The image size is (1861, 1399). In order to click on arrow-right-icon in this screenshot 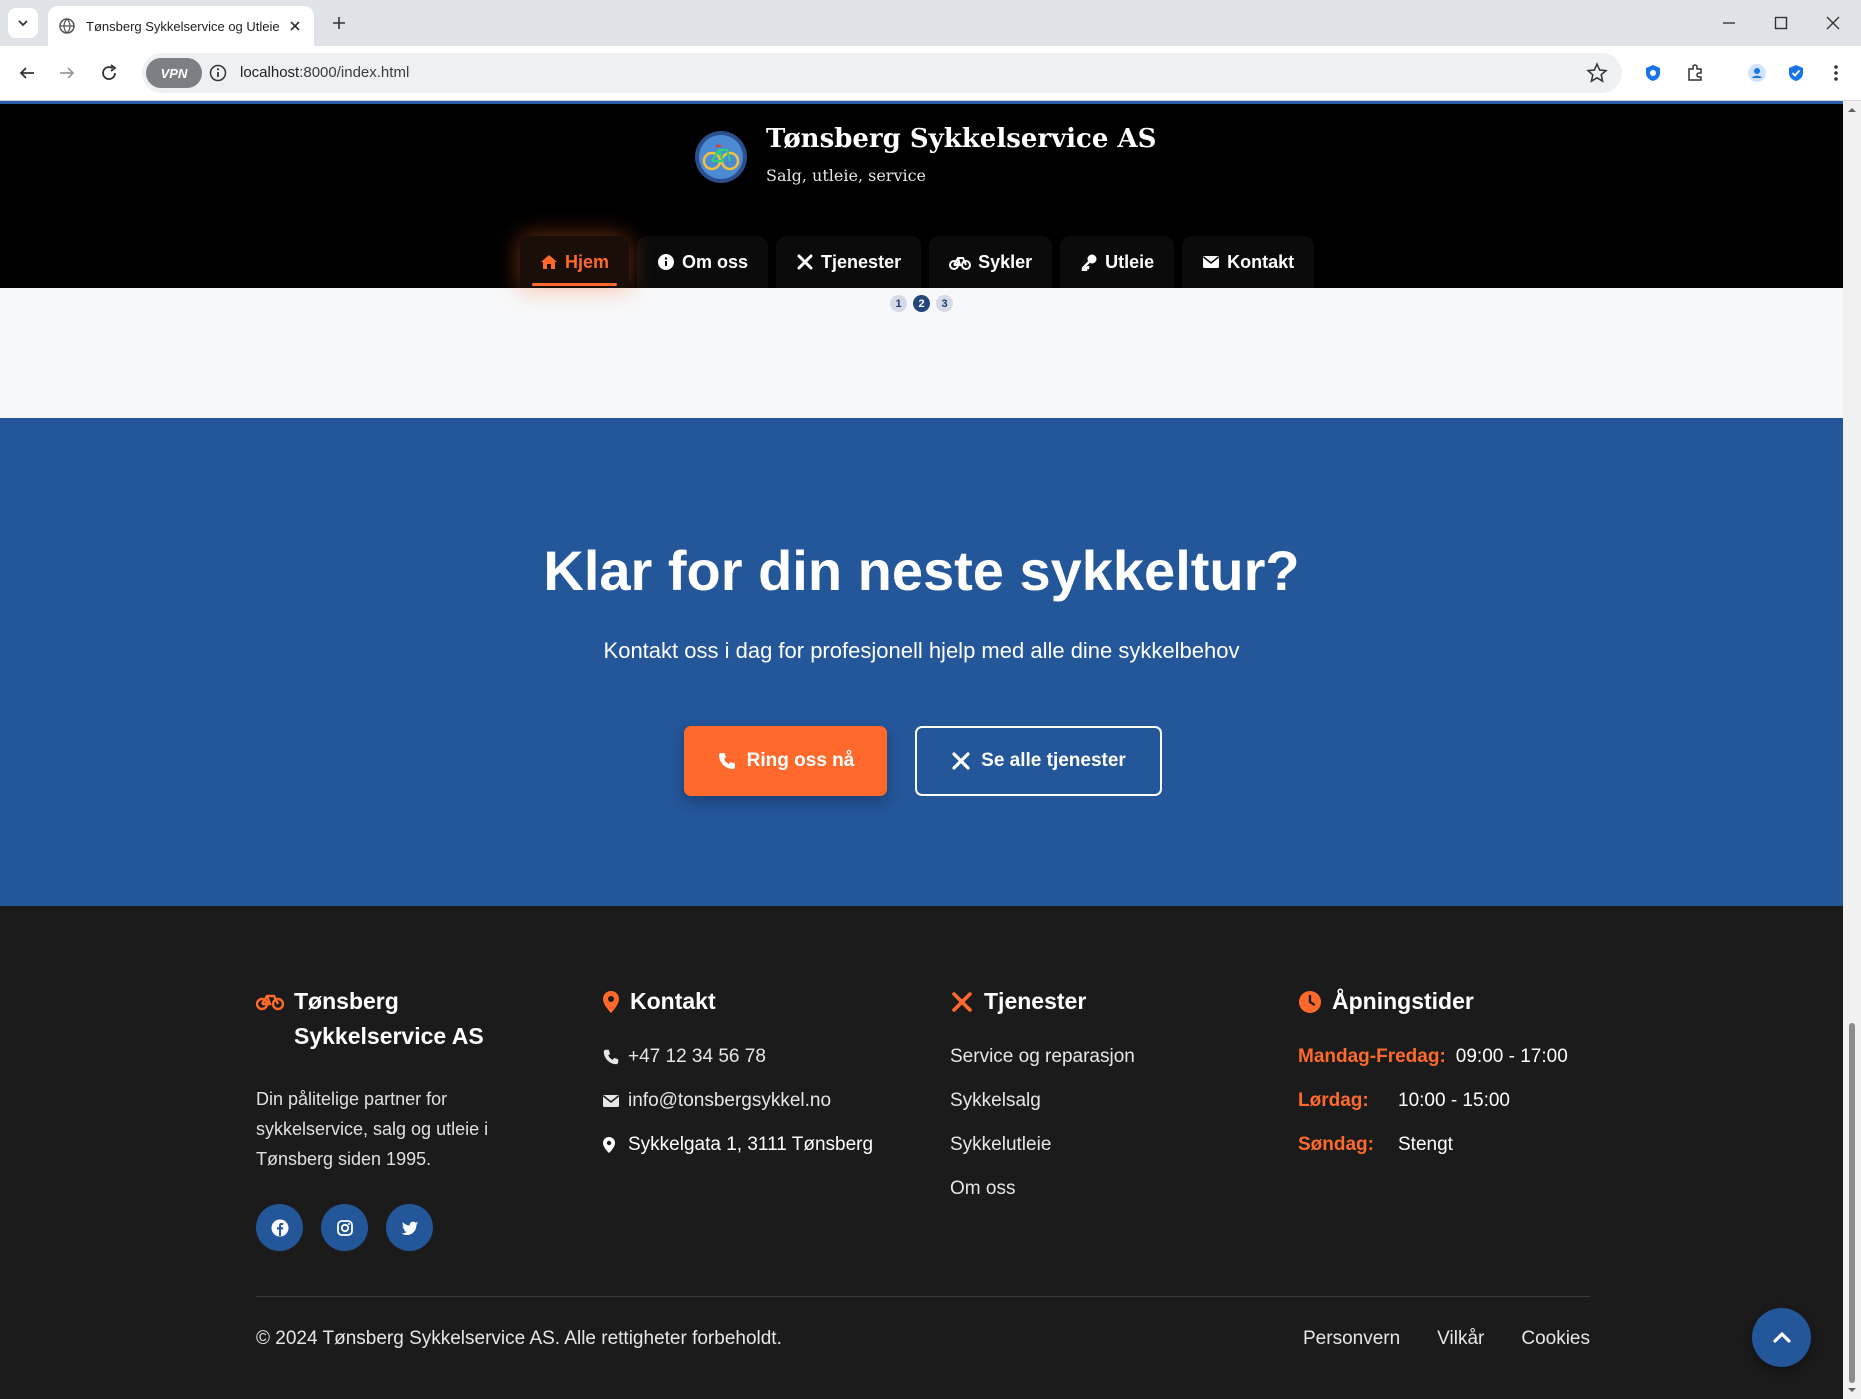, I will do `click(67, 73)`.